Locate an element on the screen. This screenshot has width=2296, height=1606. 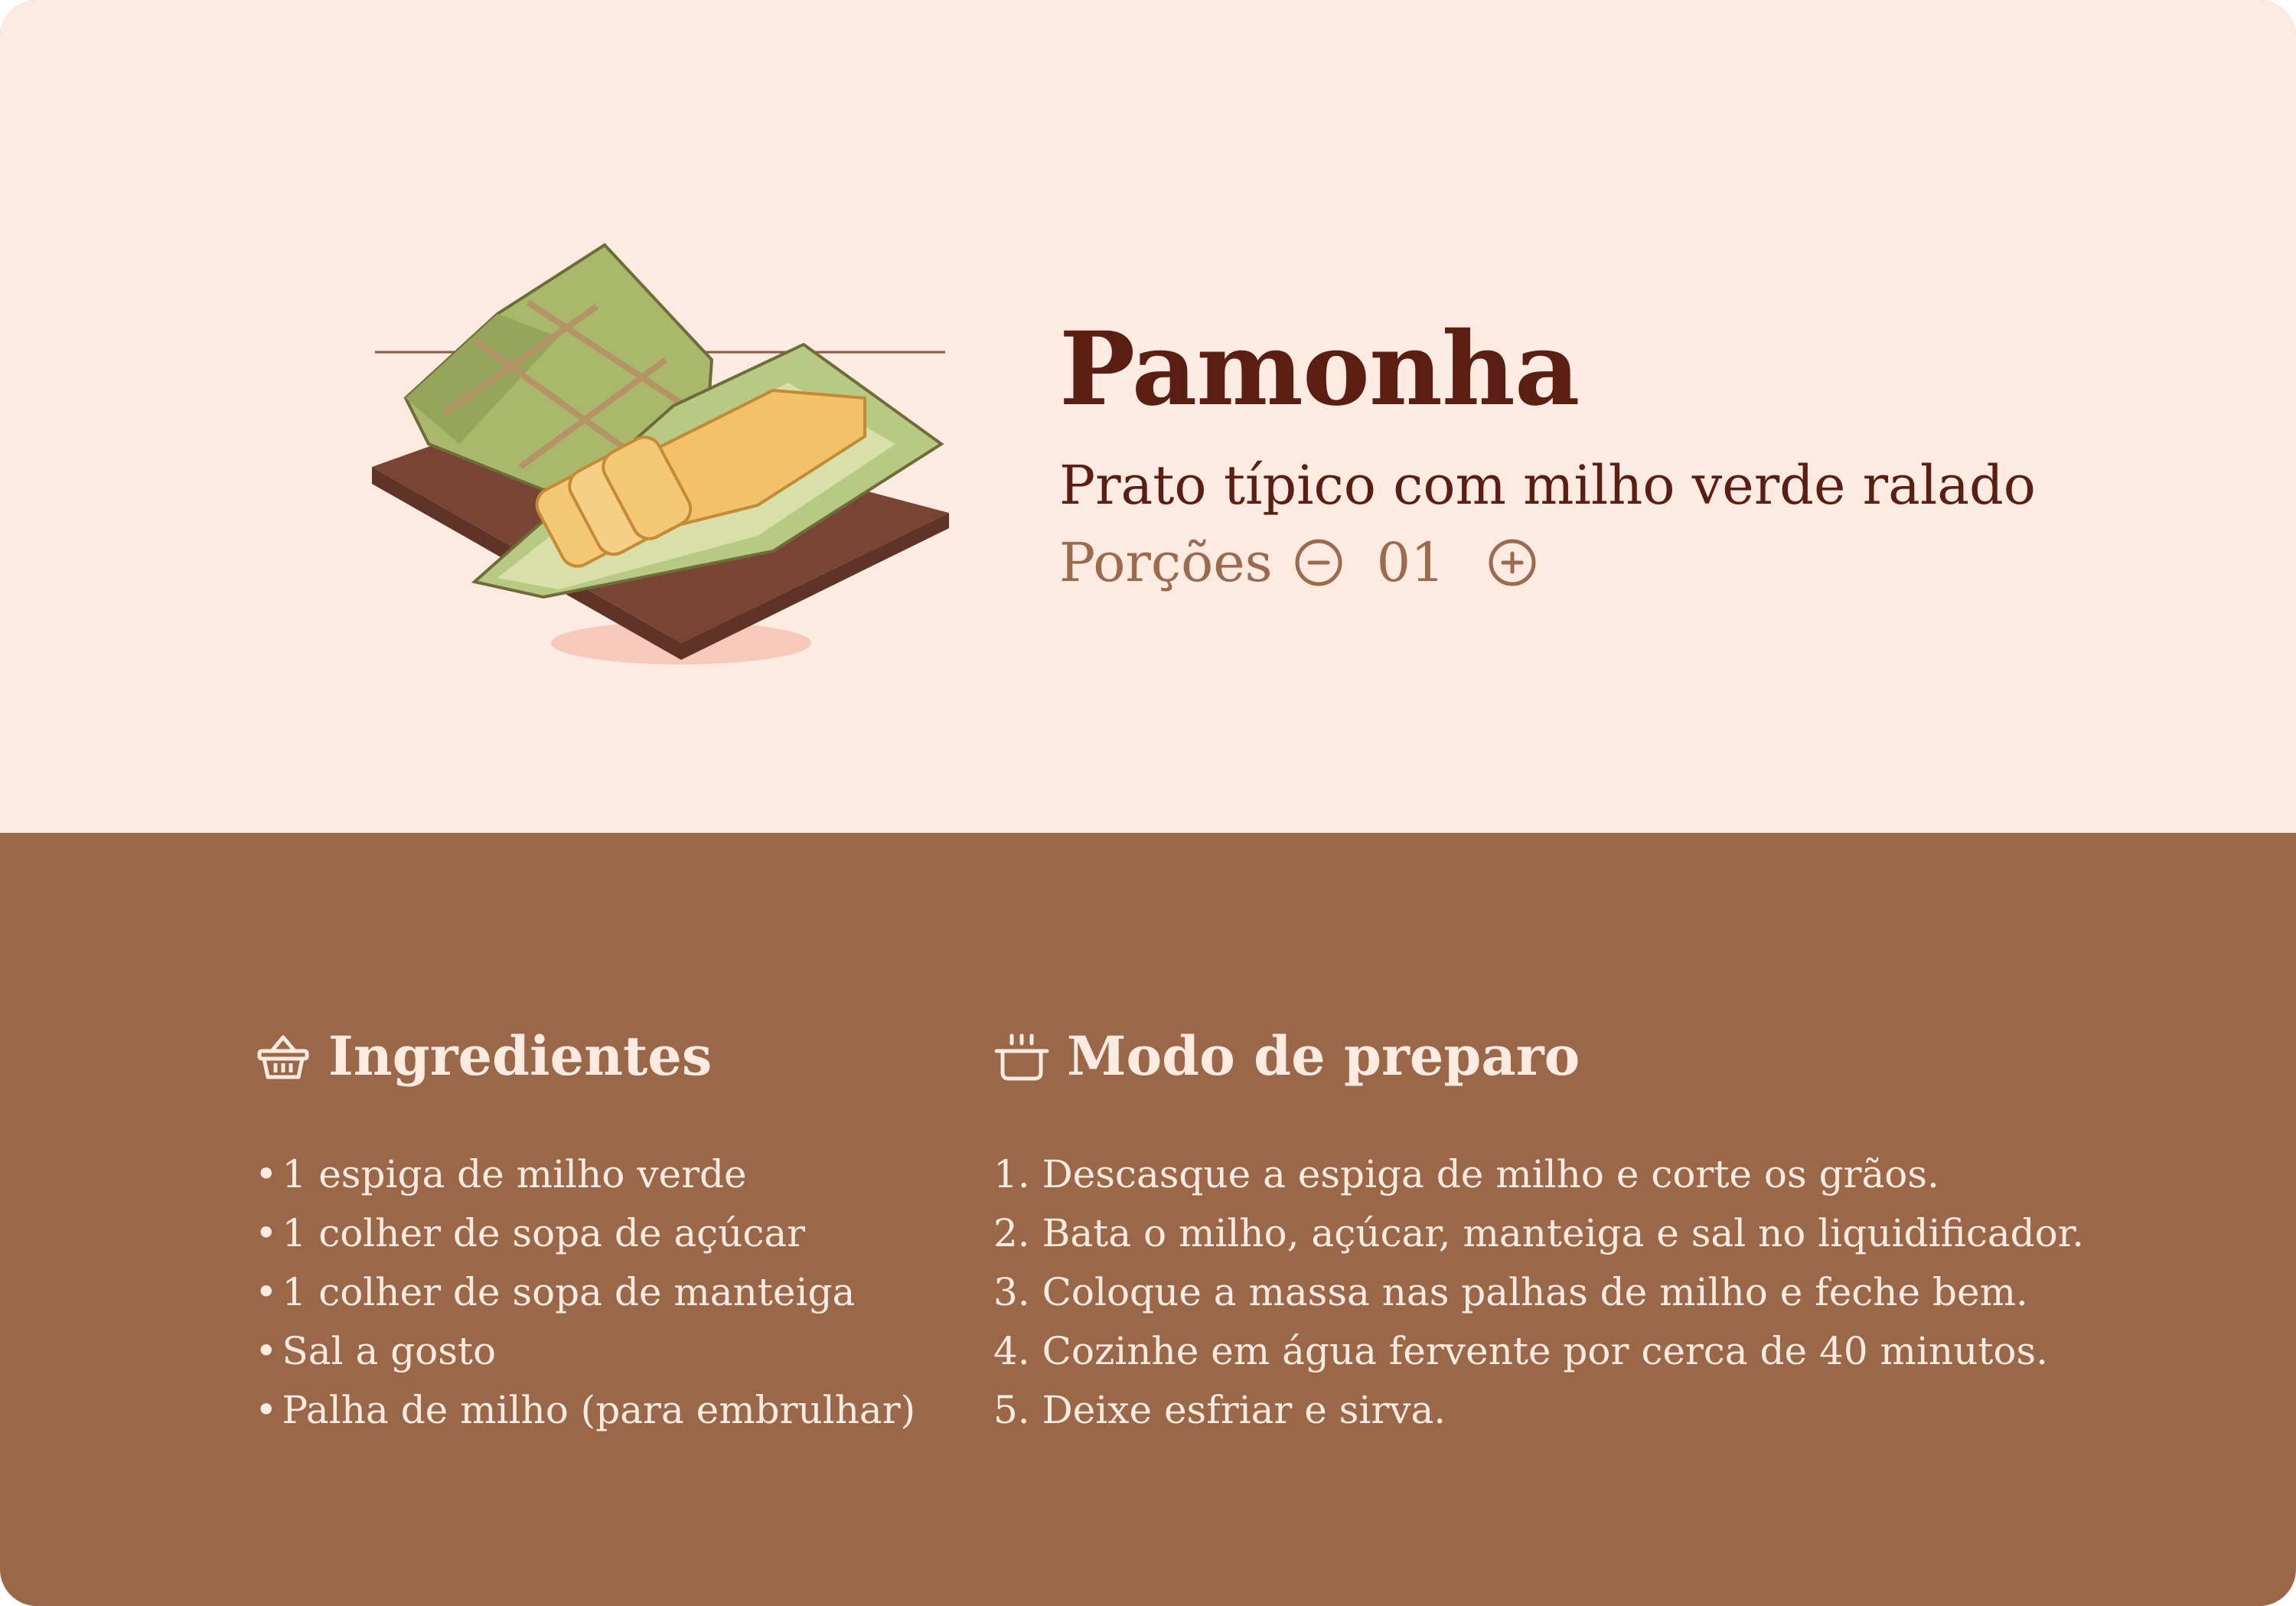
list-item: • 1 espiga de milho verde is located at coordinates (501, 1174).